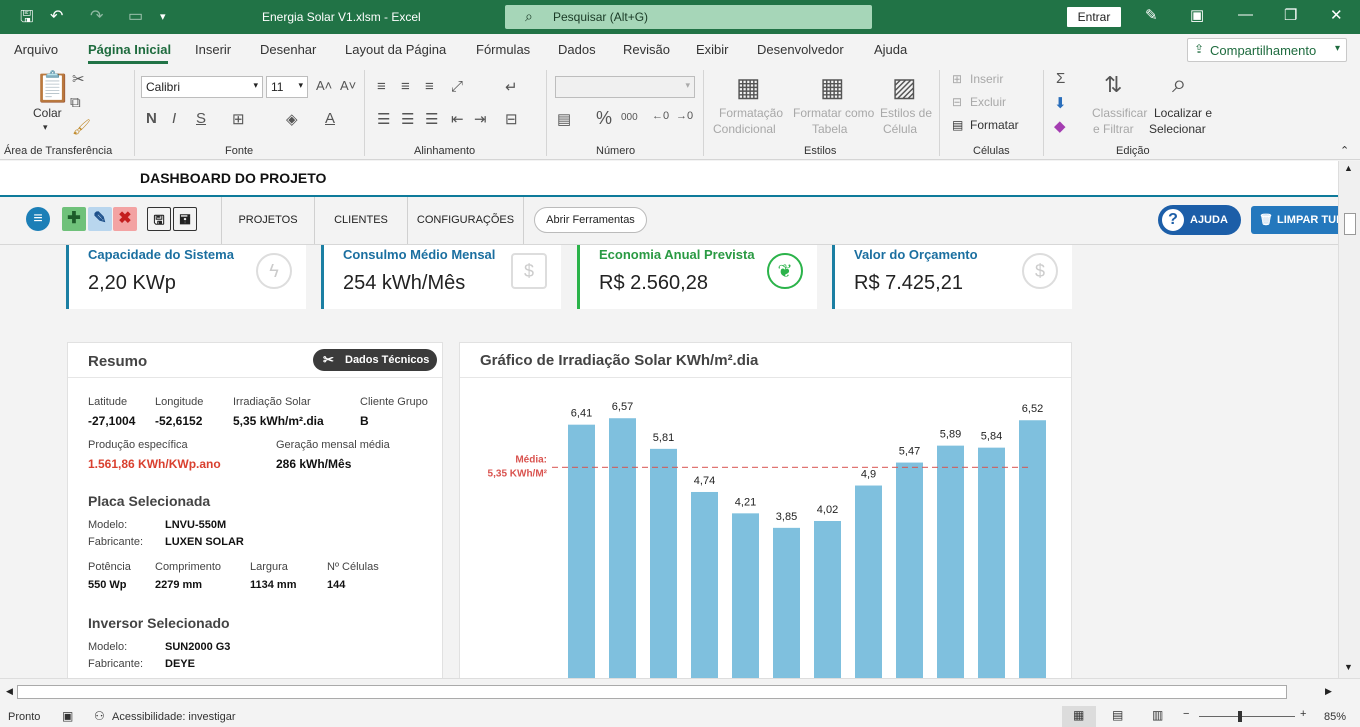 Image resolution: width=1360 pixels, height=727 pixels. What do you see at coordinates (1335, 717) in the screenshot?
I see `zoom-level: 85%` at bounding box center [1335, 717].